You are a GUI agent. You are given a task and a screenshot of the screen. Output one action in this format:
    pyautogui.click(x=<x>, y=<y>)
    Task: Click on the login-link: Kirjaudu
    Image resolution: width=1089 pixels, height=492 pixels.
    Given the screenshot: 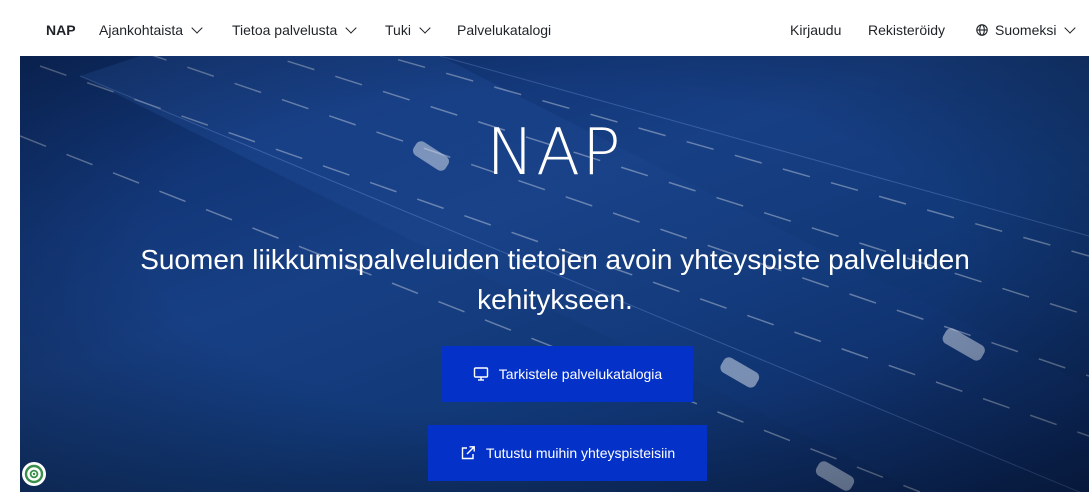 What is the action you would take?
    pyautogui.click(x=815, y=30)
    